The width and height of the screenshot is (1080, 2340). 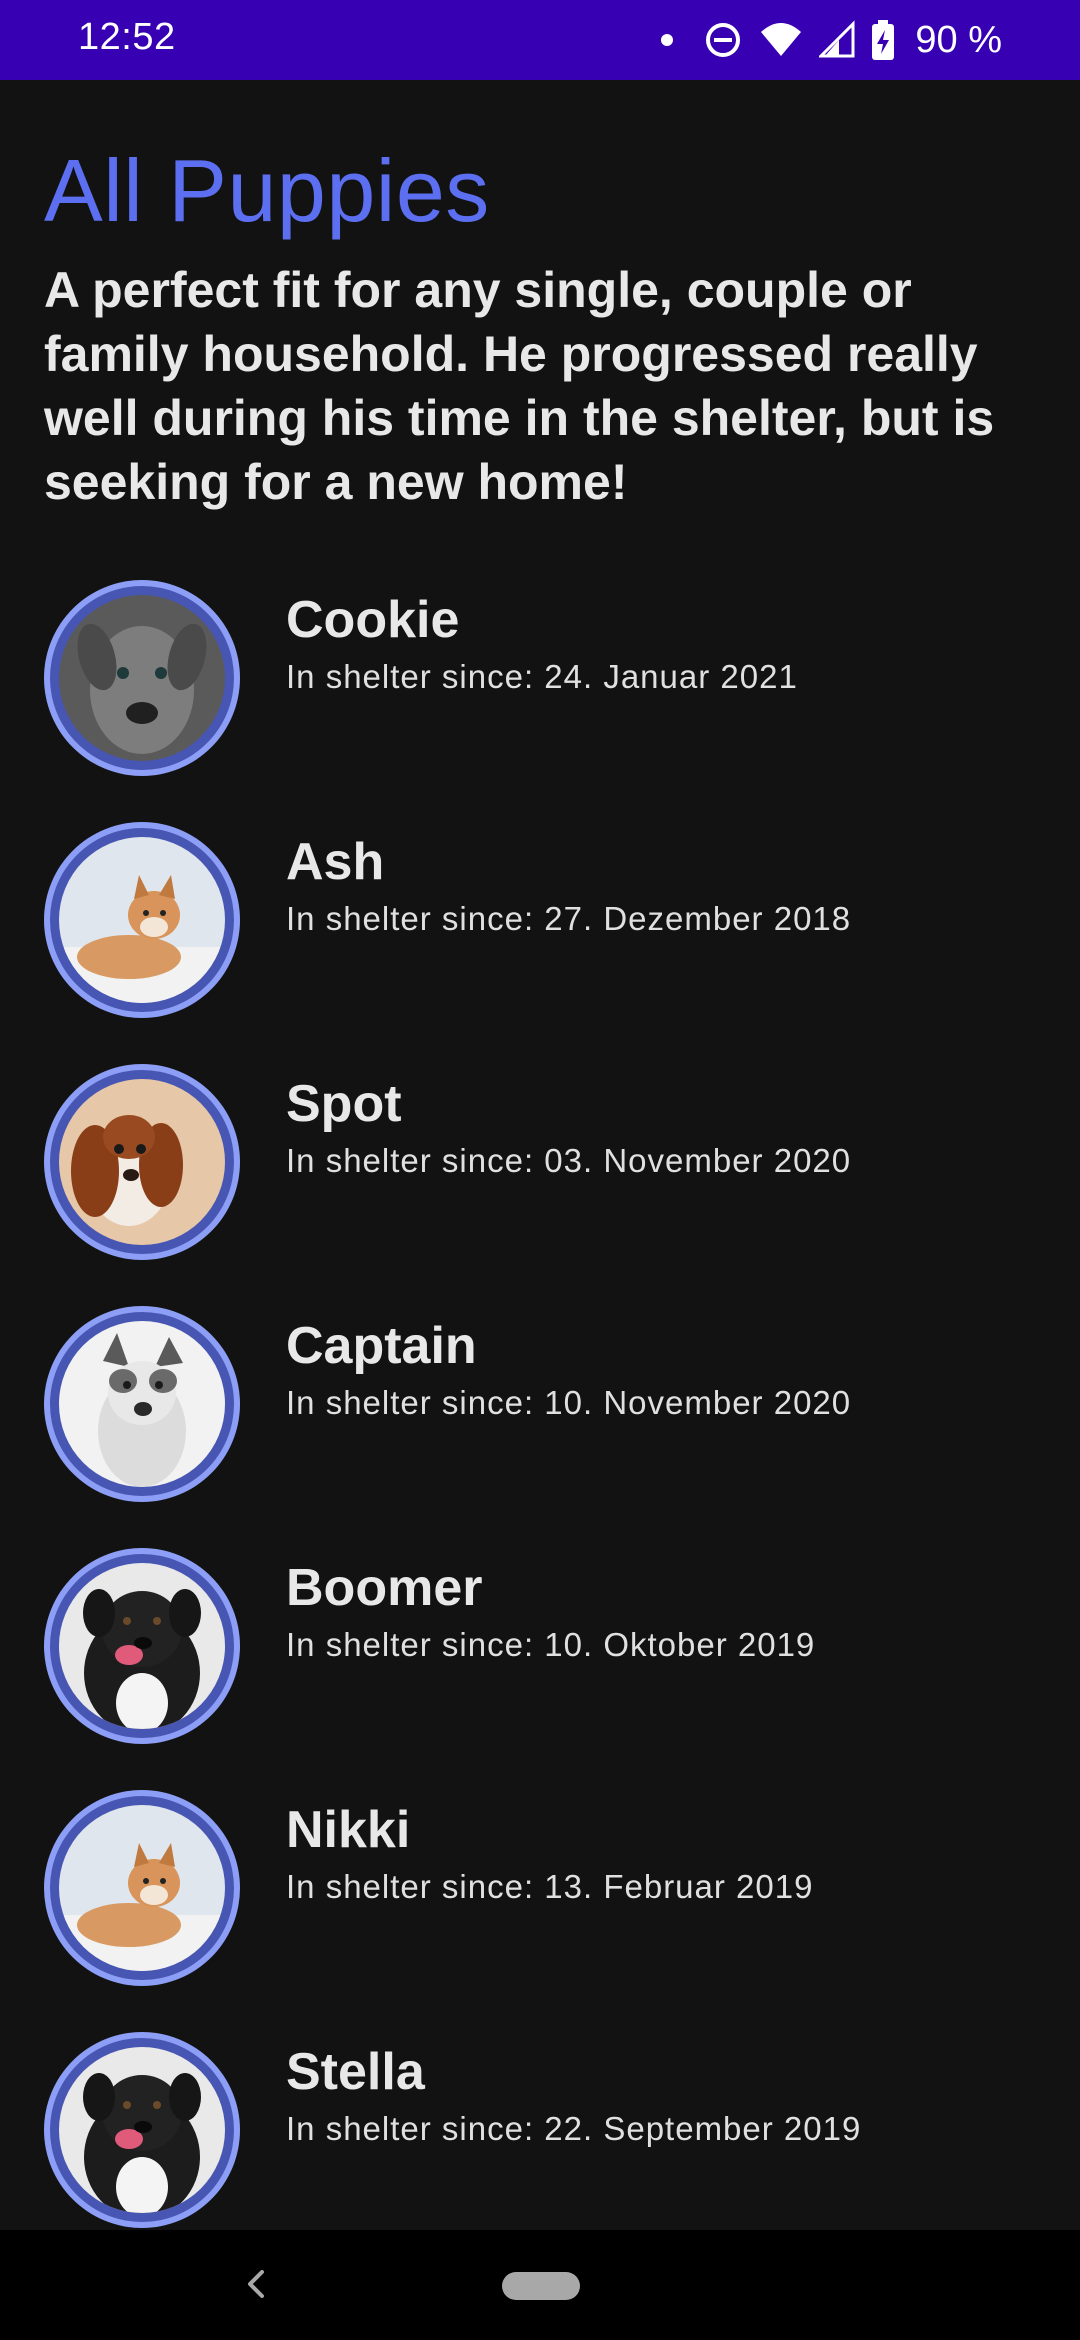 What do you see at coordinates (384, 1588) in the screenshot?
I see `puppy-name: Boomer` at bounding box center [384, 1588].